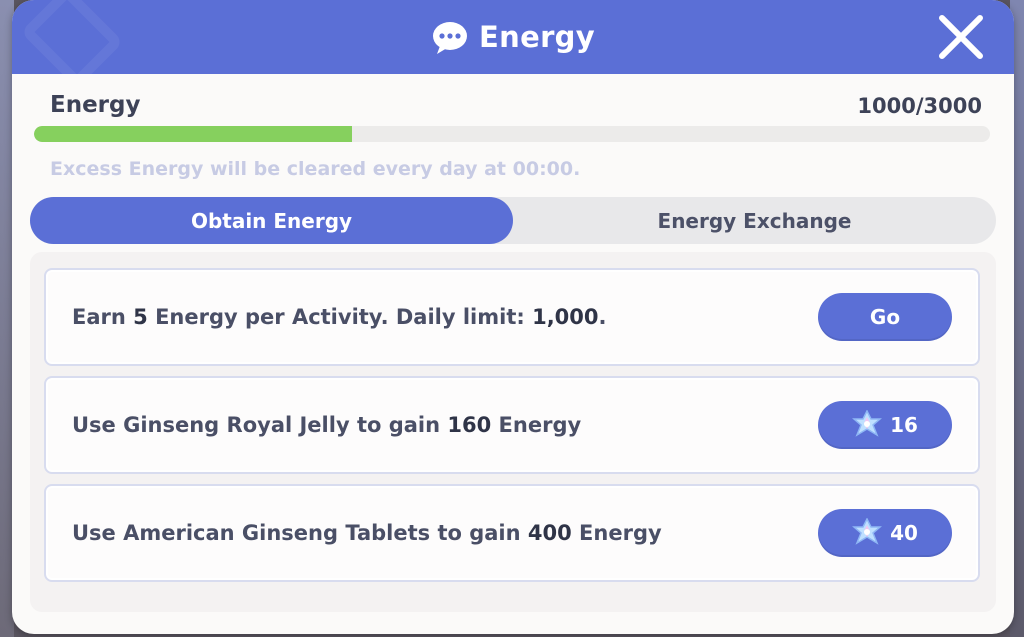 The image size is (1024, 637). What do you see at coordinates (271, 220) in the screenshot?
I see `tab-obtain-energy: Obtain Energy` at bounding box center [271, 220].